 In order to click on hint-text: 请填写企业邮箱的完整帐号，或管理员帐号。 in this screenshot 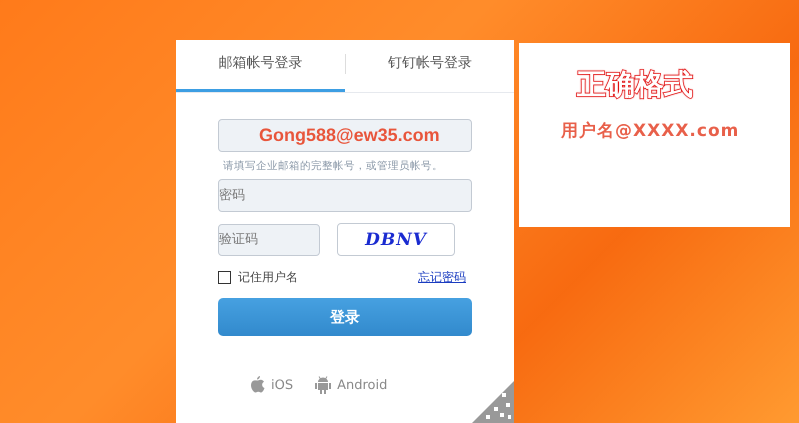, I will do `click(333, 166)`.